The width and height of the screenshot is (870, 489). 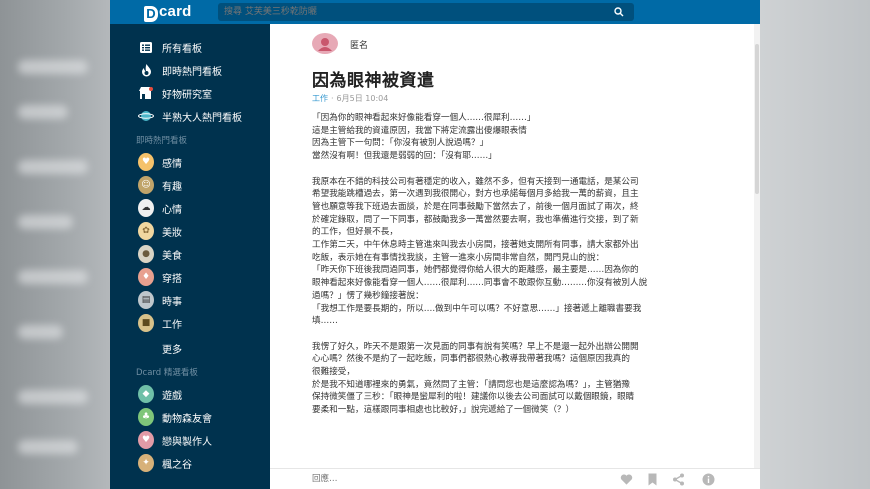 I want to click on sidebar-item-label: 所有看板, so click(x=182, y=49).